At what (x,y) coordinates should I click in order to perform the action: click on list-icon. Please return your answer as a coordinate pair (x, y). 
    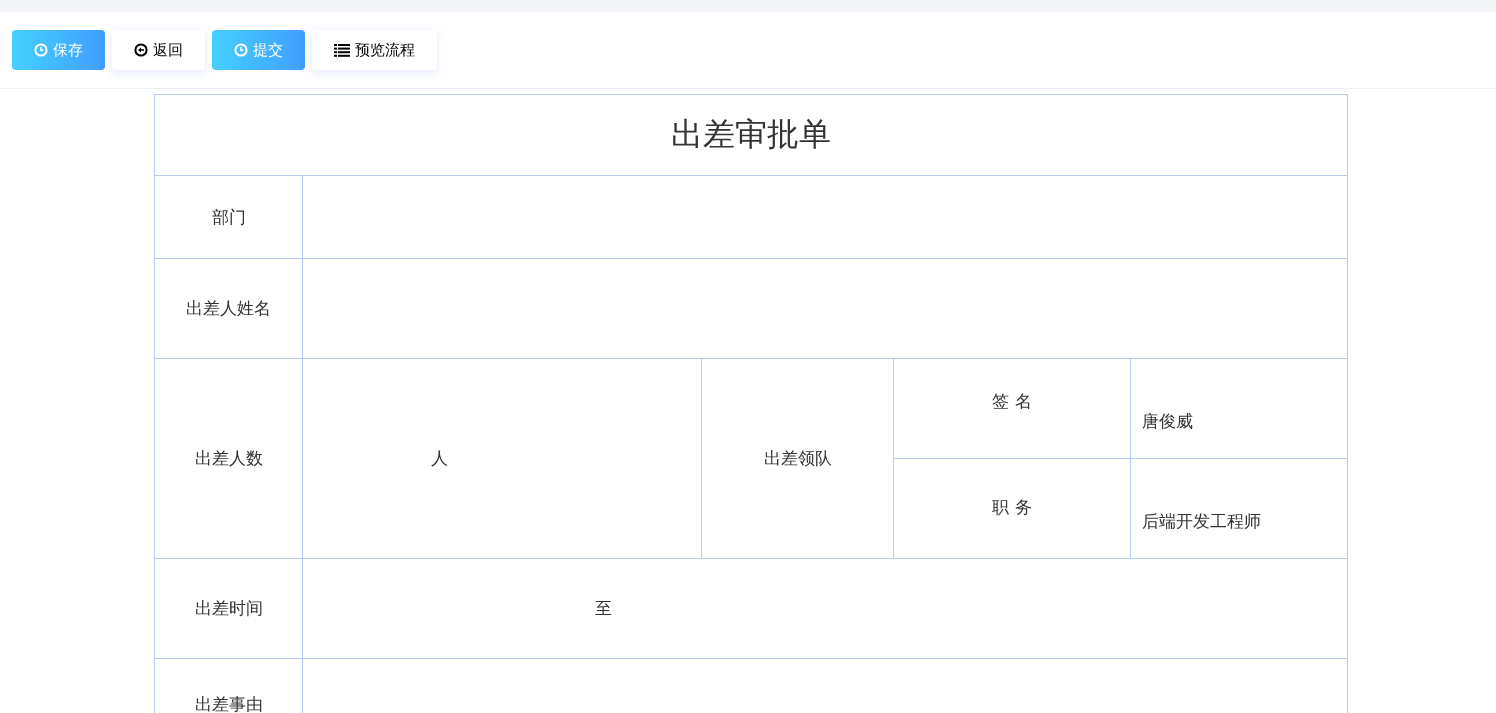
    Looking at the image, I should click on (342, 50).